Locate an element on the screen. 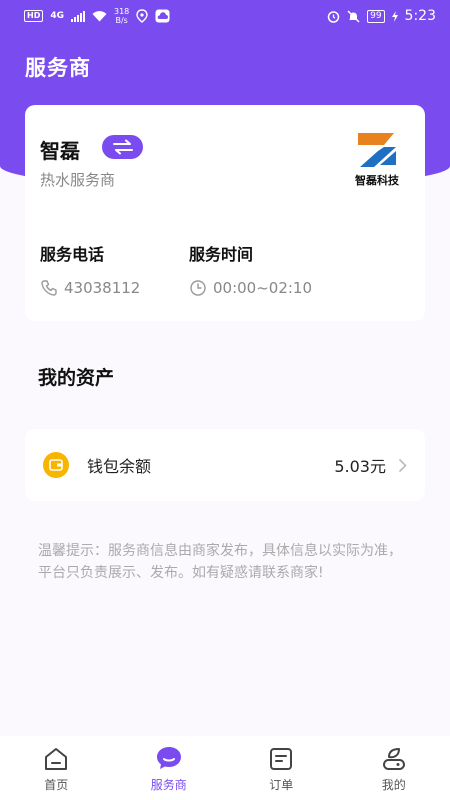  network-type: 4G is located at coordinates (57, 15).